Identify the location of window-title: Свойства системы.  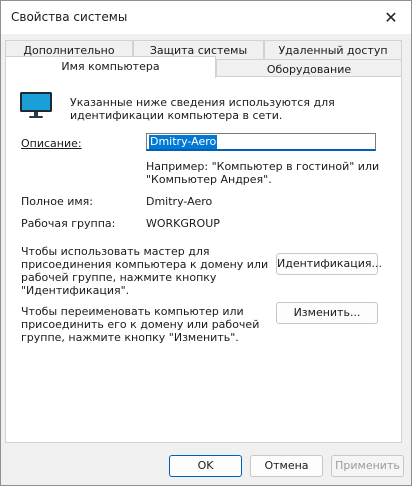
(69, 17).